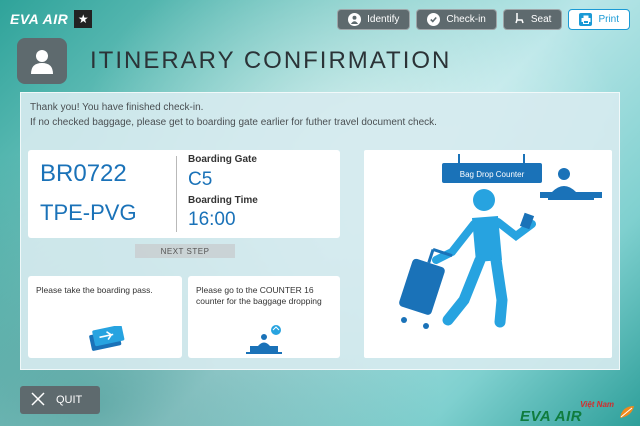 The image size is (640, 426). Describe the element at coordinates (38, 400) in the screenshot. I see `close-icon` at that location.